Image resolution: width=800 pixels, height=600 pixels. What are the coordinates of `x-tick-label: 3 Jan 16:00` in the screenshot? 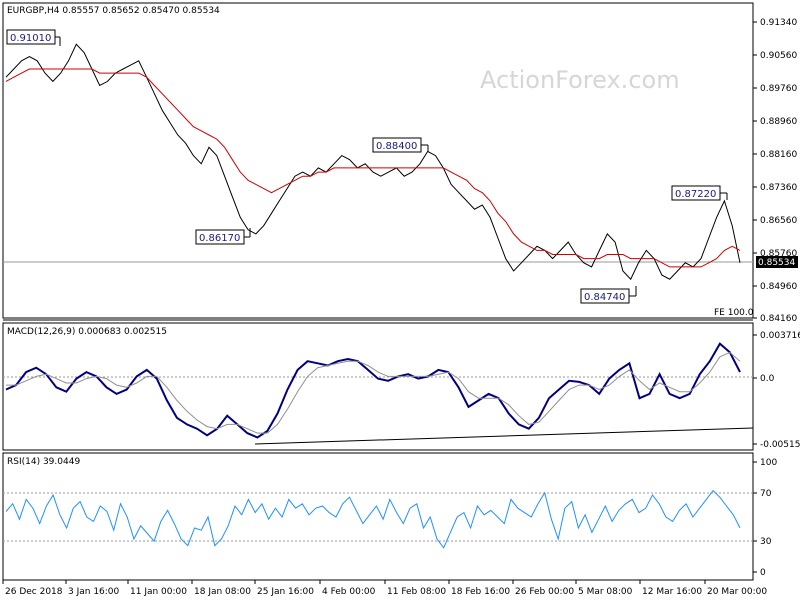 It's located at (94, 592).